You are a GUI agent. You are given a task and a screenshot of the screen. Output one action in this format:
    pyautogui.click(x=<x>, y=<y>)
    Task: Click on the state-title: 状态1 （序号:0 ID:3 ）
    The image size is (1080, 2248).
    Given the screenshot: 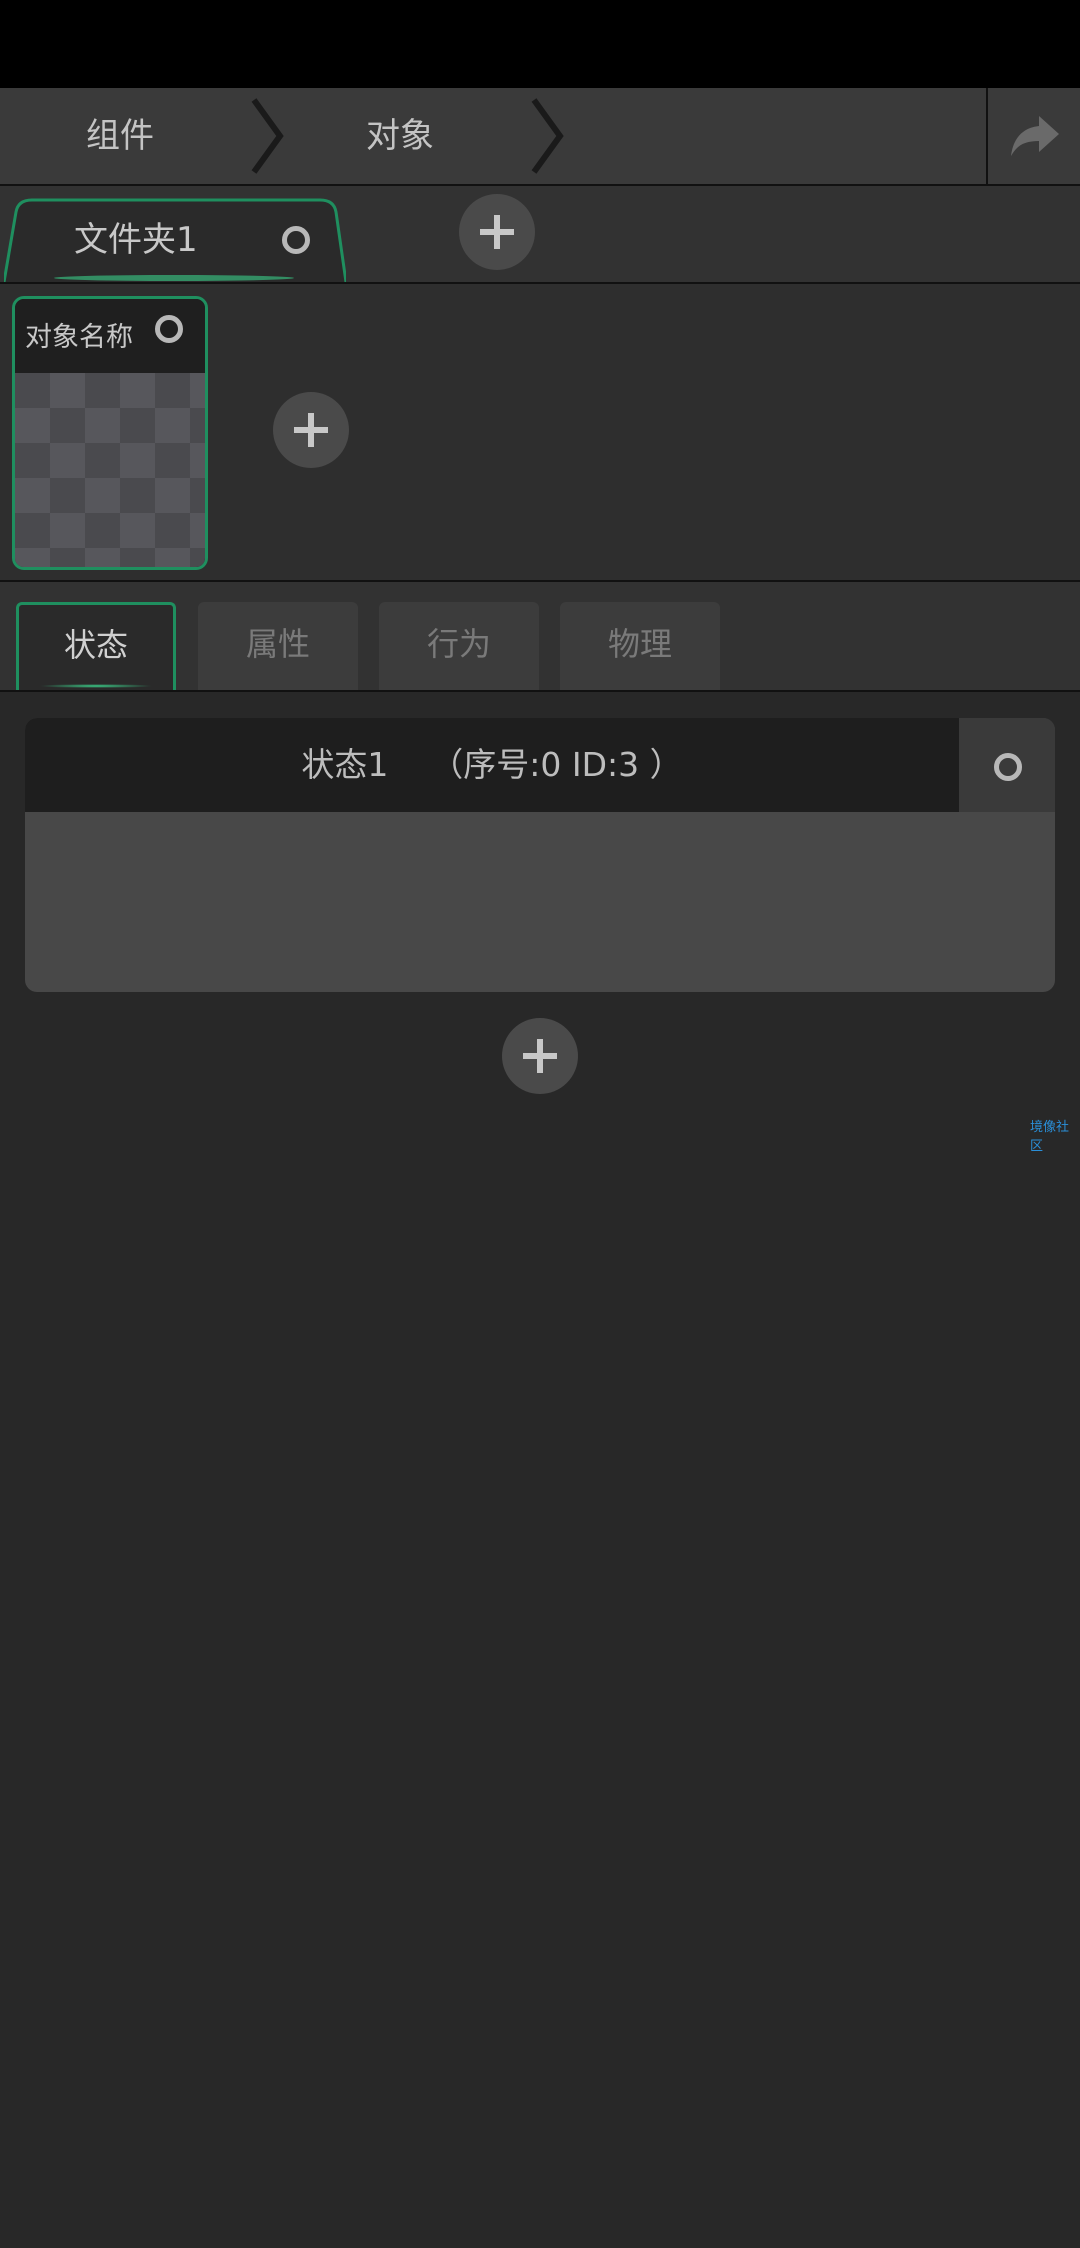 What is the action you would take?
    pyautogui.click(x=492, y=764)
    